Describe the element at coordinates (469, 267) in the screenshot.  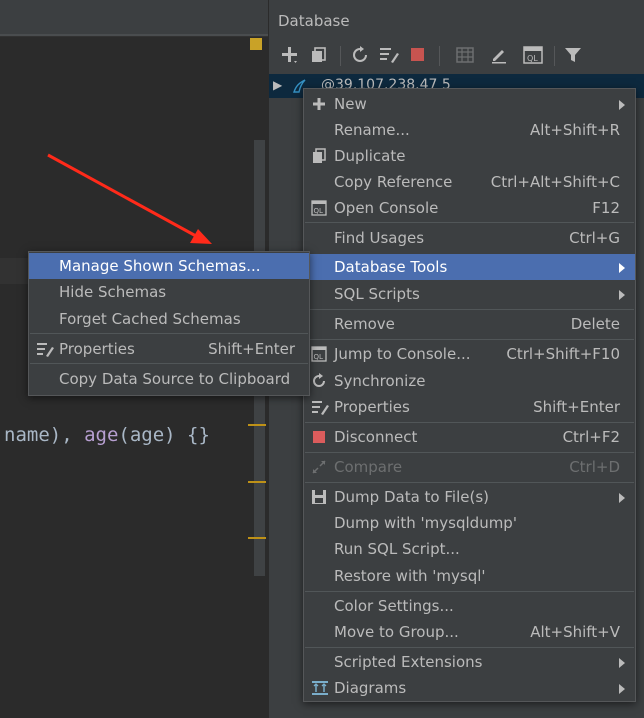
I see `menu-item-database-tools: Database Tools` at that location.